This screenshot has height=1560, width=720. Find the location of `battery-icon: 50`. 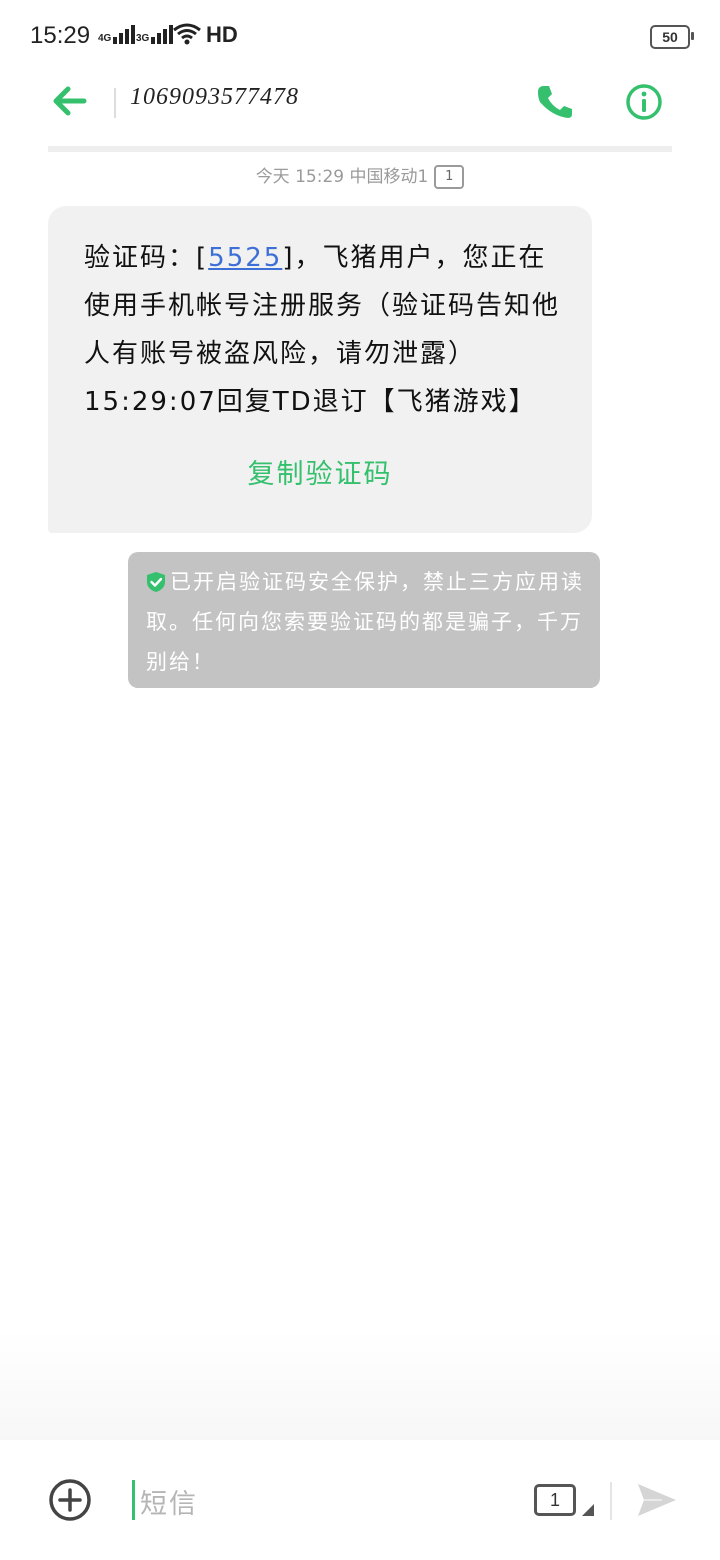

battery-icon: 50 is located at coordinates (672, 37).